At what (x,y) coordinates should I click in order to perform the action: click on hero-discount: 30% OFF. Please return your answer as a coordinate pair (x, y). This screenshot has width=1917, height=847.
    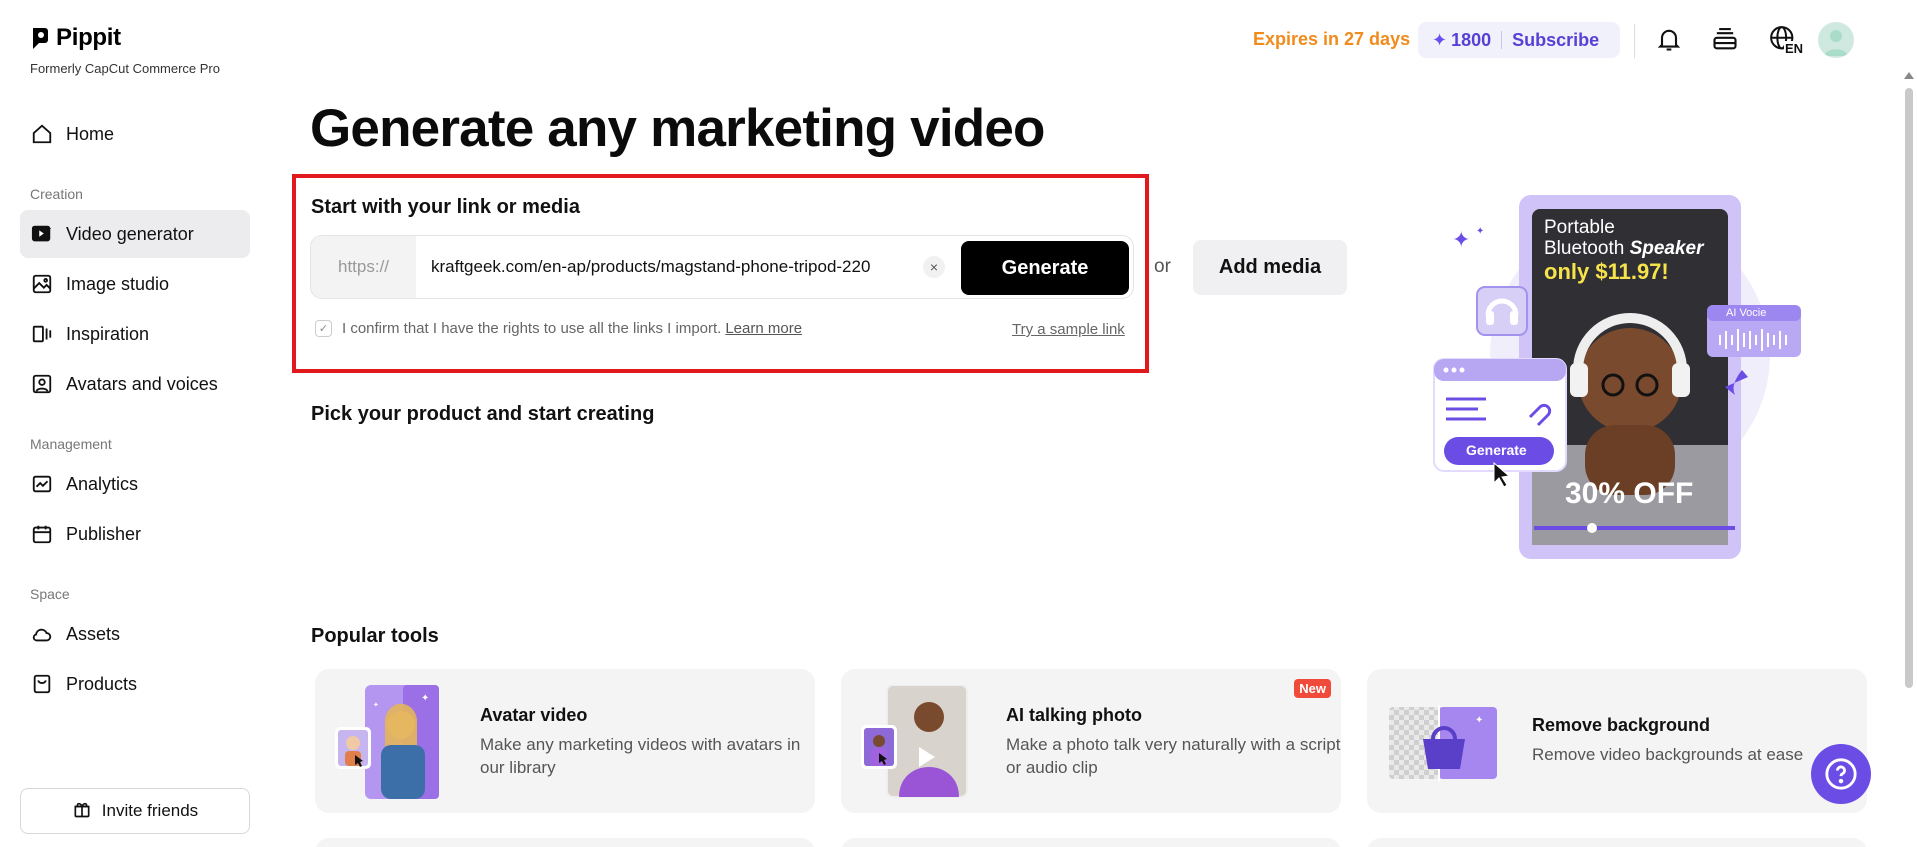
    Looking at the image, I should click on (1629, 493).